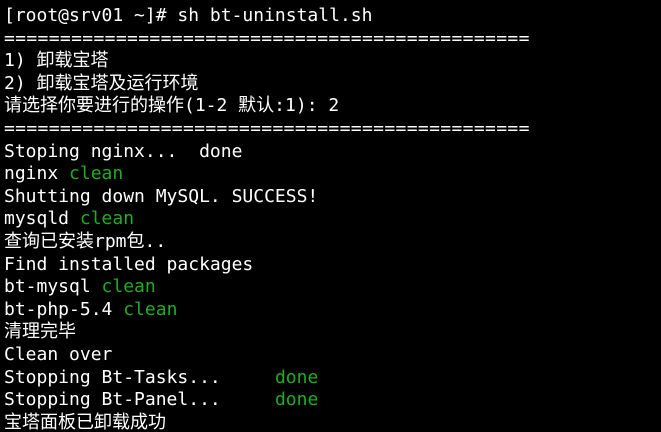 The image size is (661, 432). Describe the element at coordinates (332, 84) in the screenshot. I see `terminal-line: 2) 卸载宝塔及运行环境` at that location.